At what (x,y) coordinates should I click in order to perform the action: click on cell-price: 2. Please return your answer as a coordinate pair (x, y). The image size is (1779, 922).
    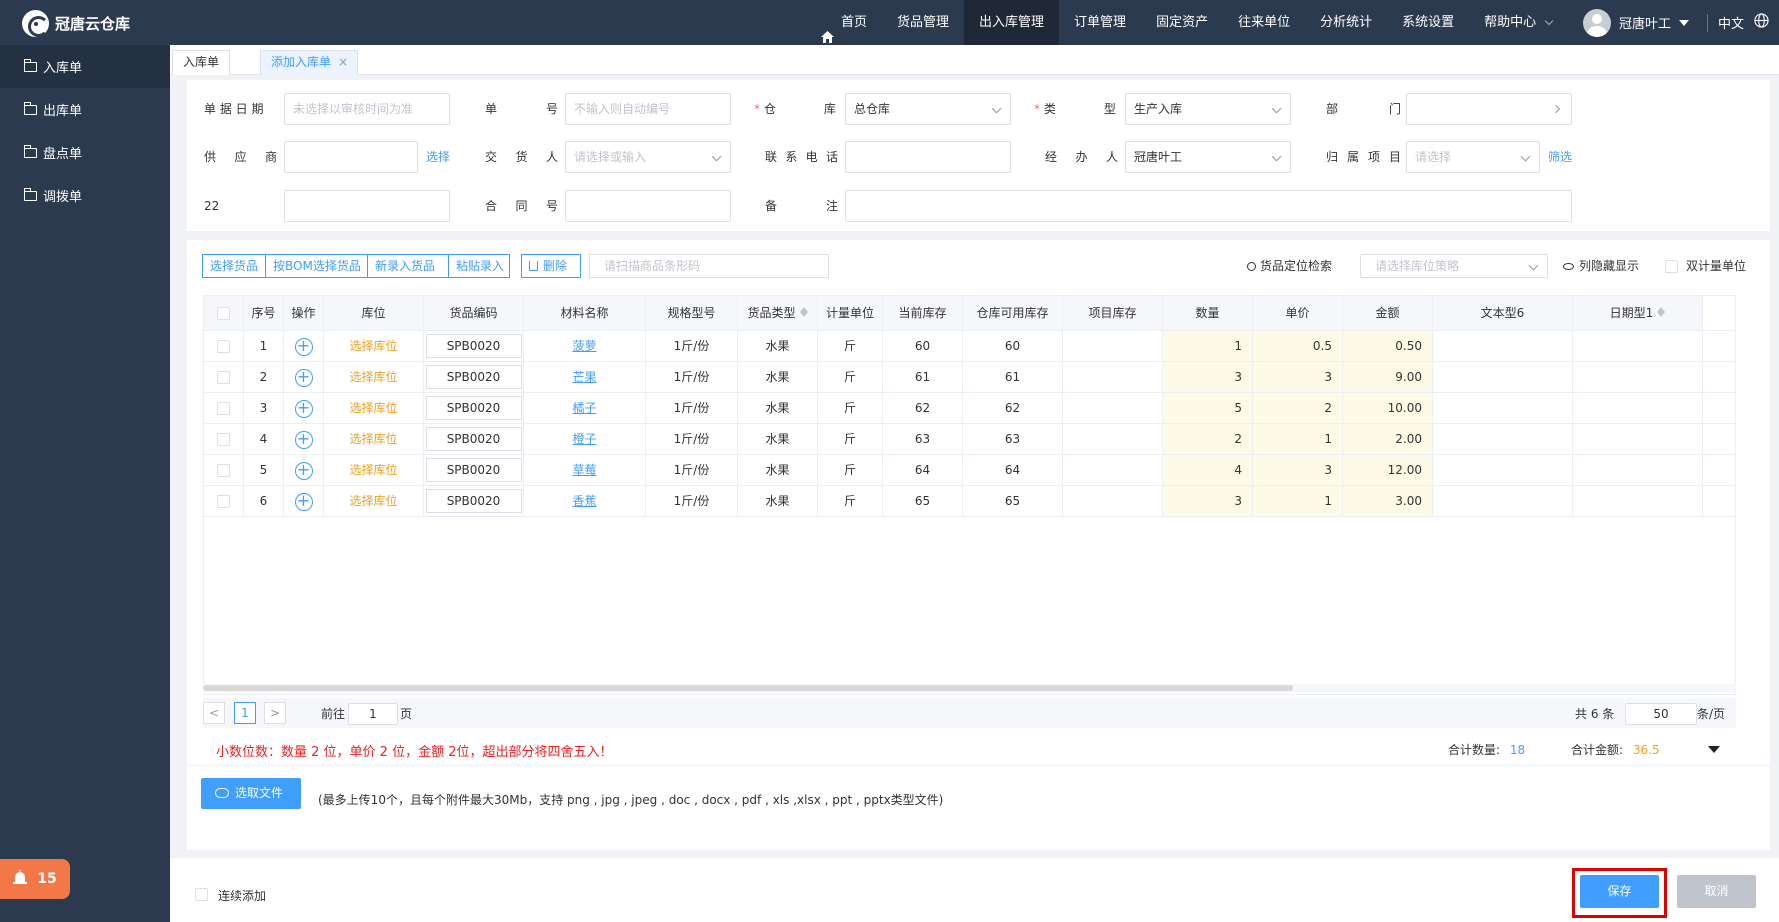
    Looking at the image, I should click on (1298, 408).